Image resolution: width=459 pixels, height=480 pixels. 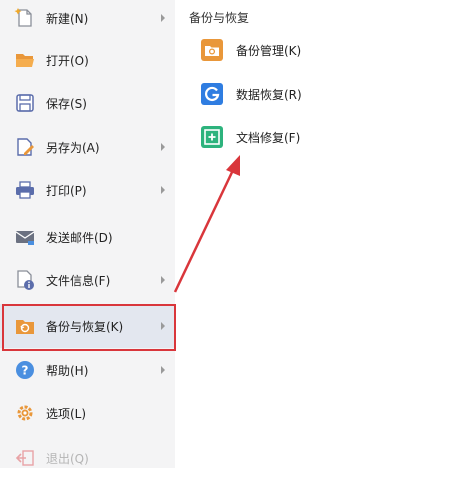 What do you see at coordinates (78, 280) in the screenshot?
I see `menu-item-label: 文件信息(F)` at bounding box center [78, 280].